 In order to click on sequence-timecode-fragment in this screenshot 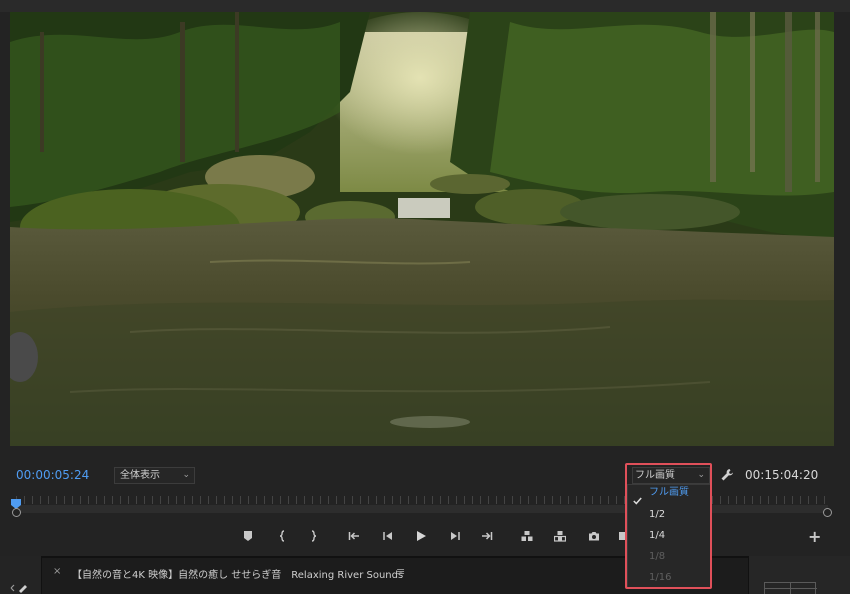, I will do `click(102, 590)`.